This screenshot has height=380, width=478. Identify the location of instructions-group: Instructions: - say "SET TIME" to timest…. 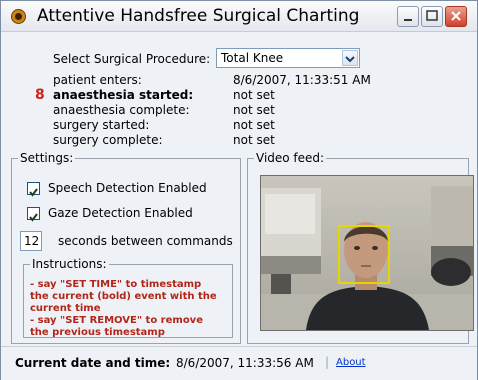
(128, 298).